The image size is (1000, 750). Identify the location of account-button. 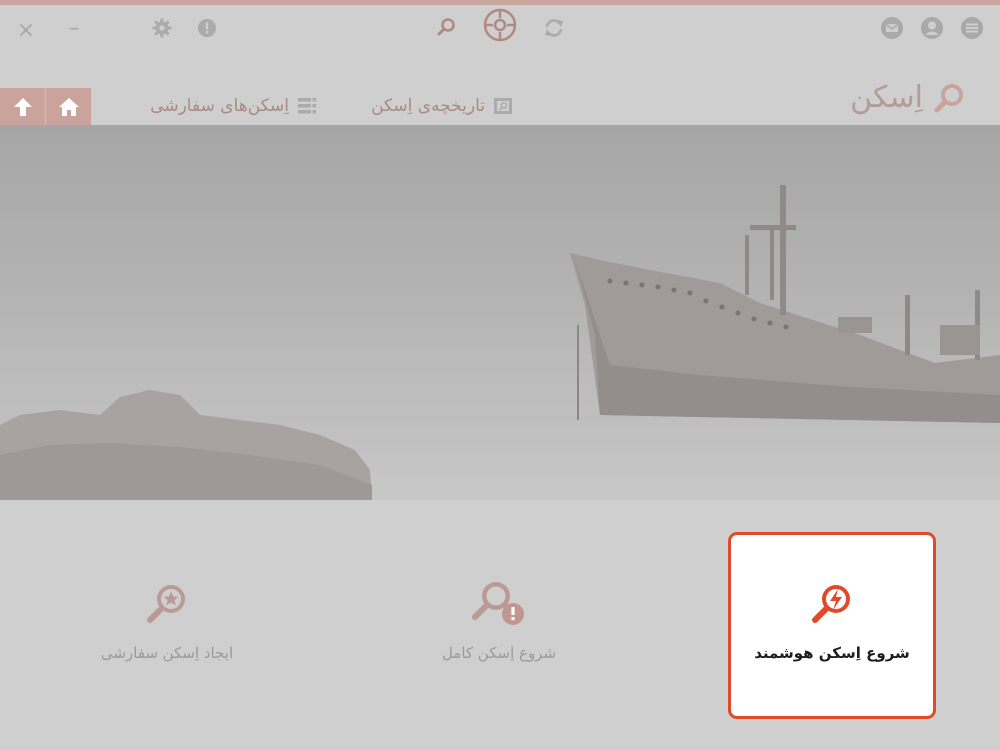
(932, 28).